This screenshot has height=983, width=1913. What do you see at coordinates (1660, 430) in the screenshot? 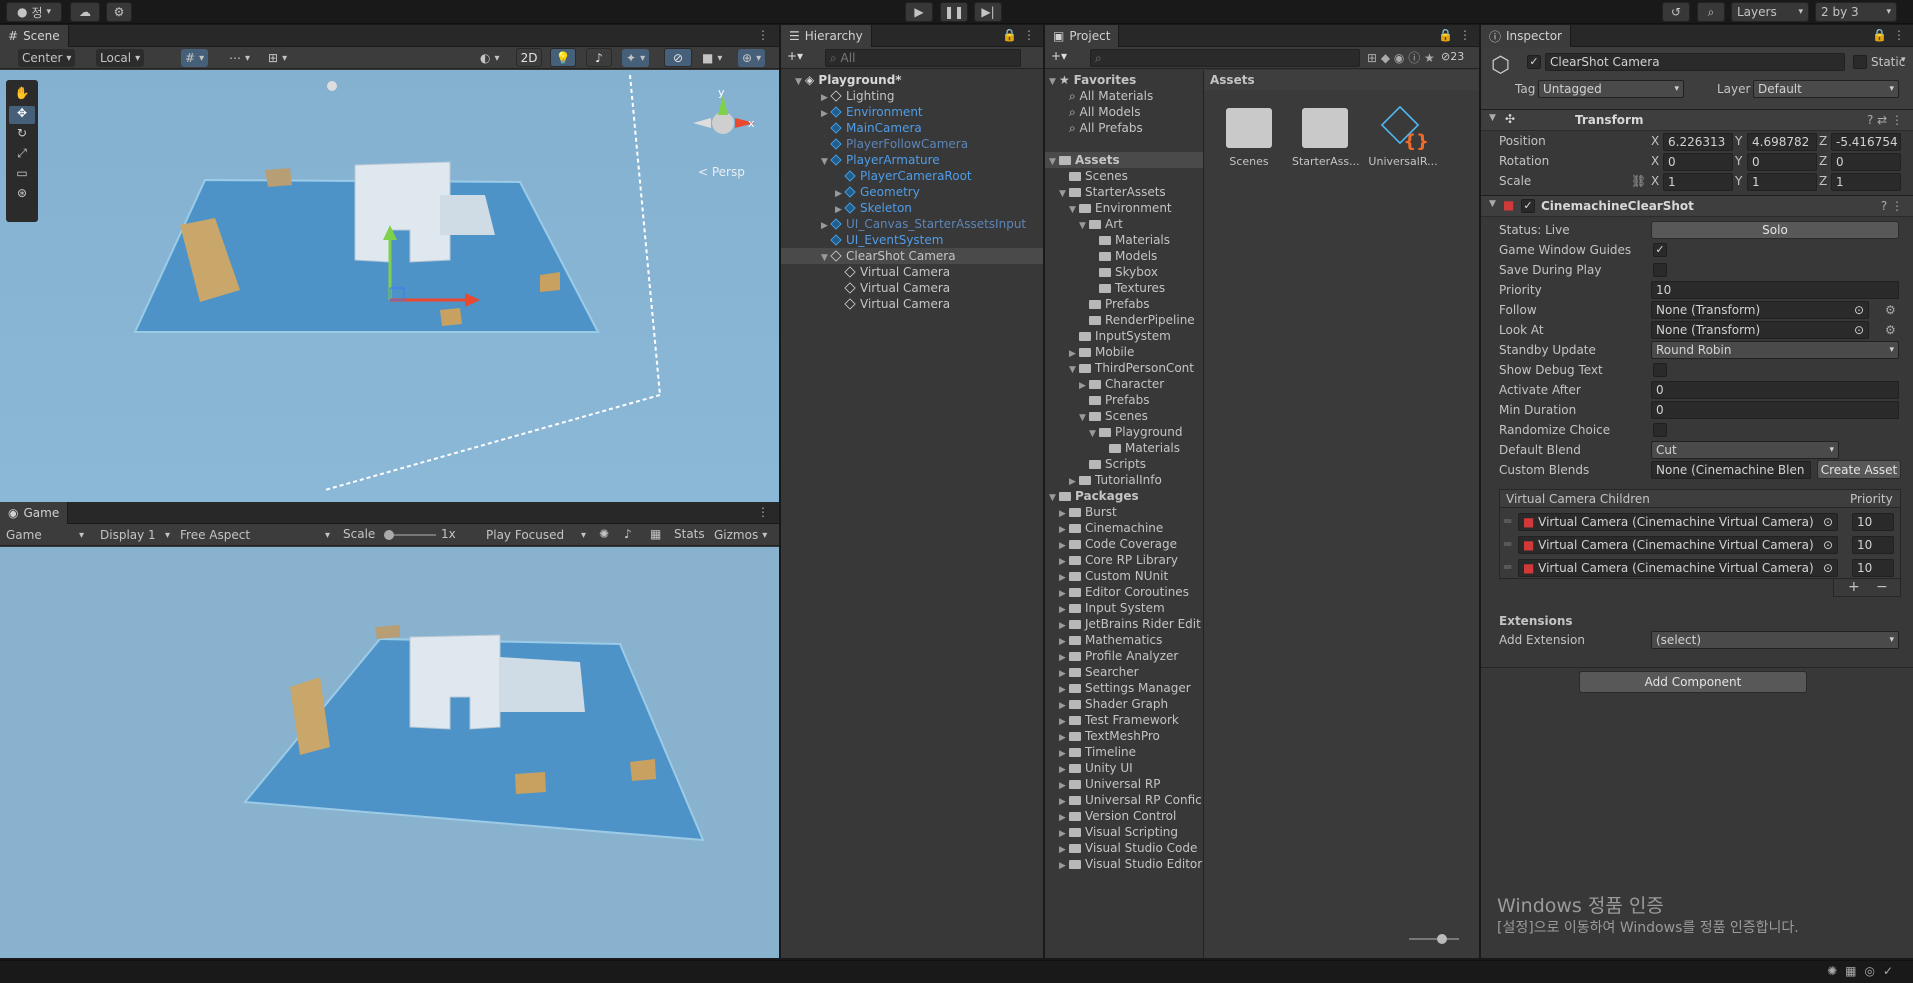
I see `randomize-checkbox` at bounding box center [1660, 430].